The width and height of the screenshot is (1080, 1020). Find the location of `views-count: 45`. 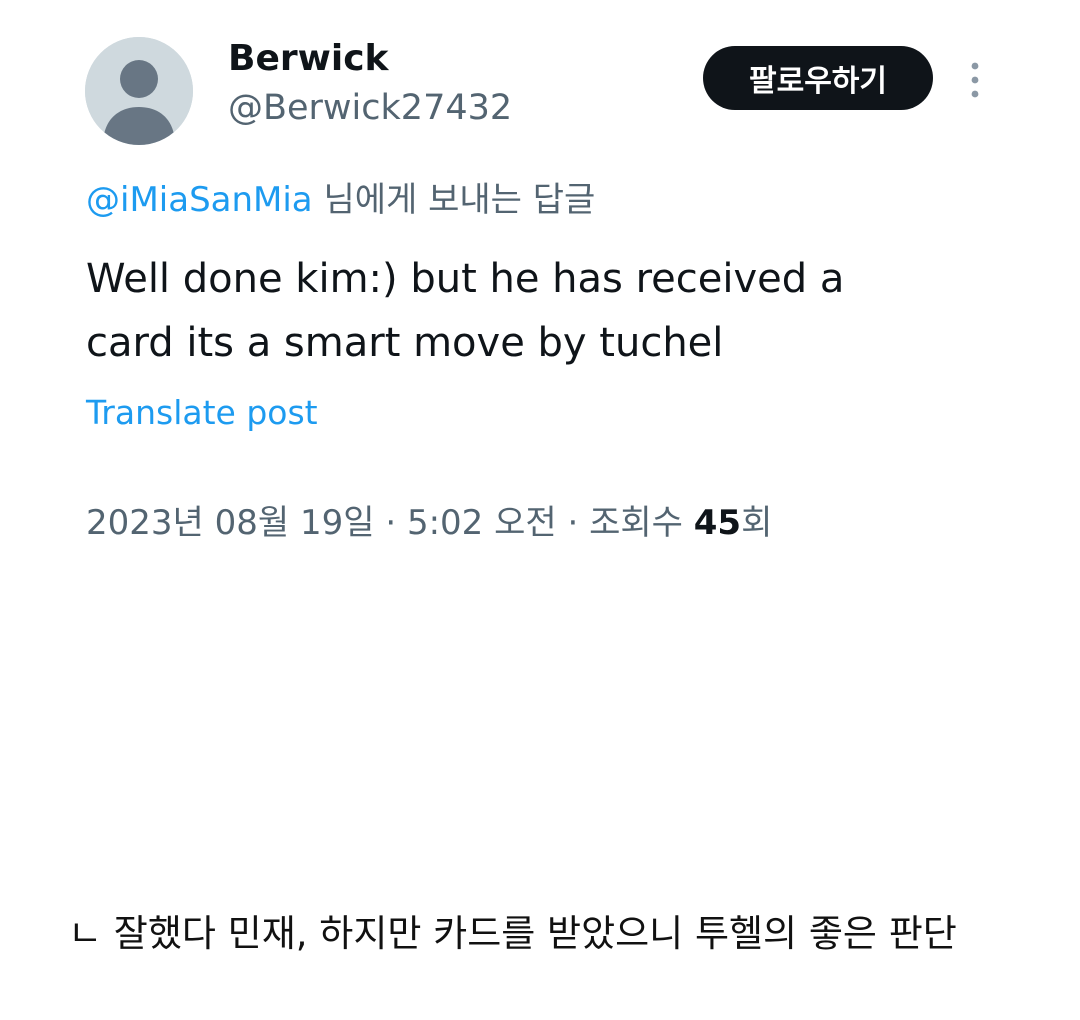

views-count: 45 is located at coordinates (717, 523).